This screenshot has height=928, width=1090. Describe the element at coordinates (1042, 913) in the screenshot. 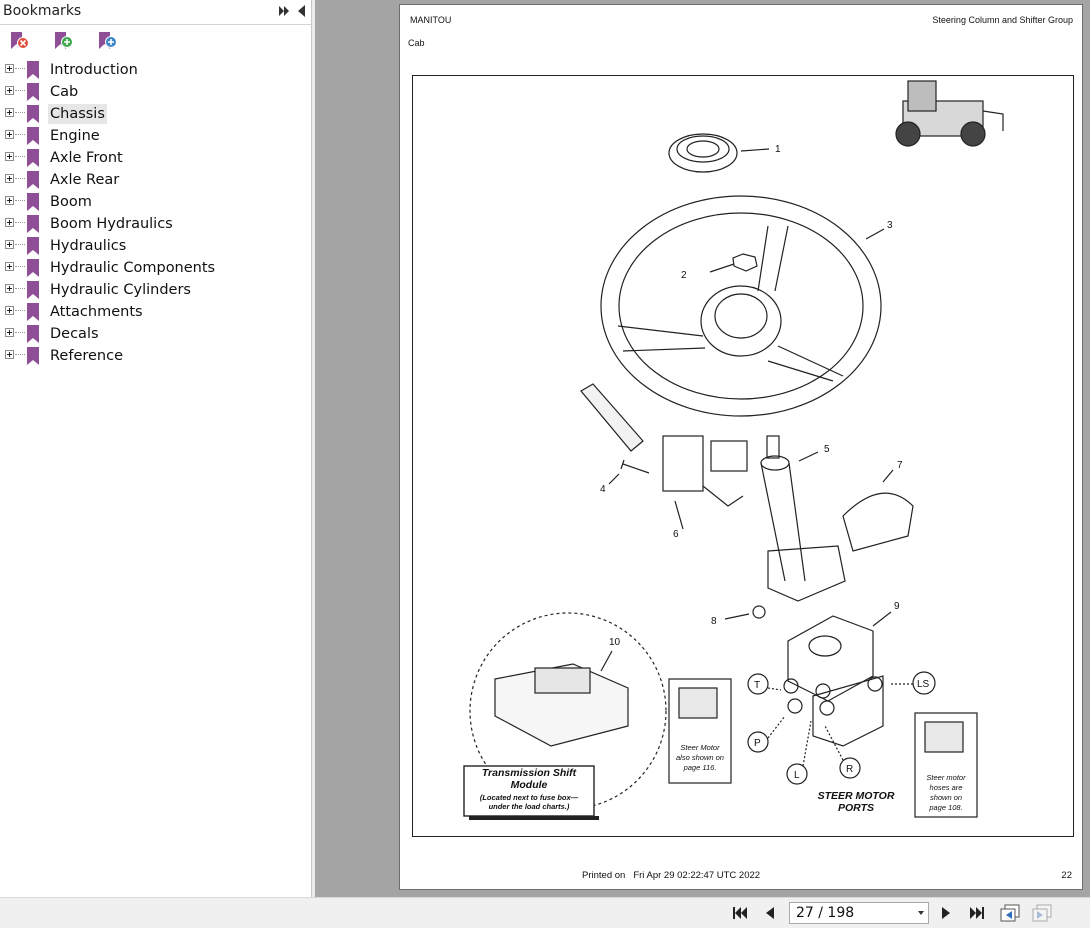

I see `go-forward-view-icon` at that location.